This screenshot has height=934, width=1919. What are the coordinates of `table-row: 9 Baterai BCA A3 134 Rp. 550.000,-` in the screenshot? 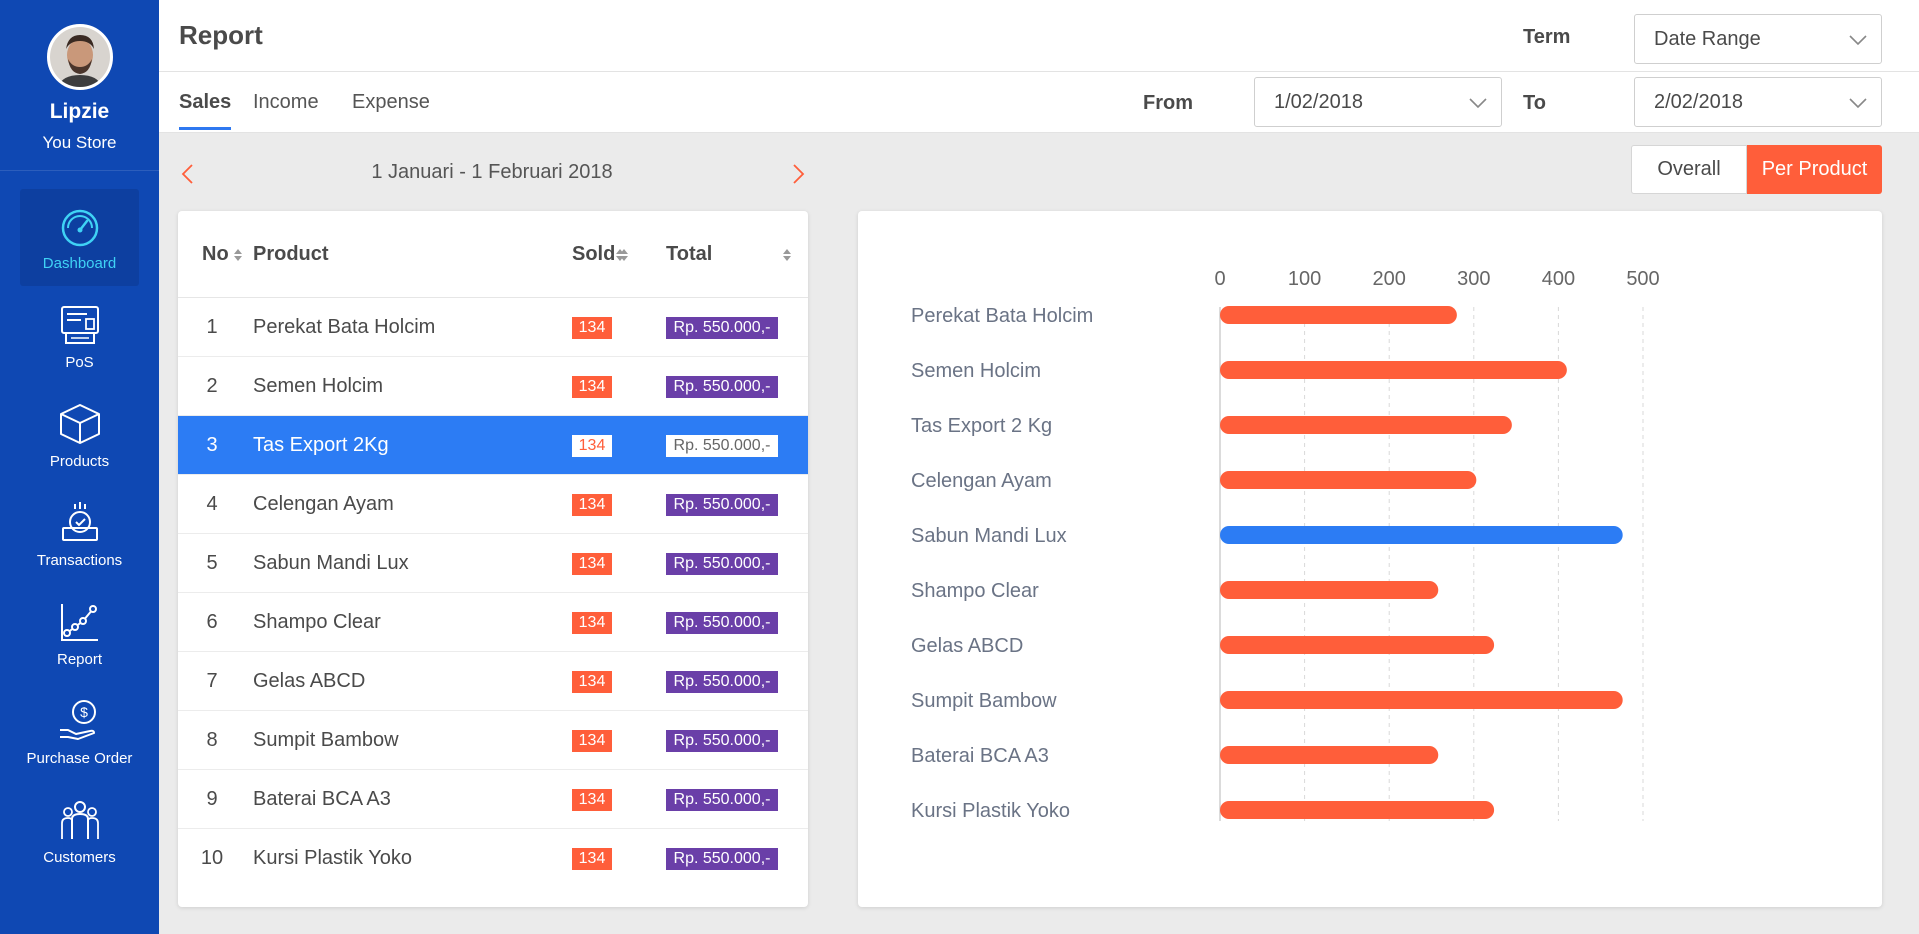 It's located at (493, 799).